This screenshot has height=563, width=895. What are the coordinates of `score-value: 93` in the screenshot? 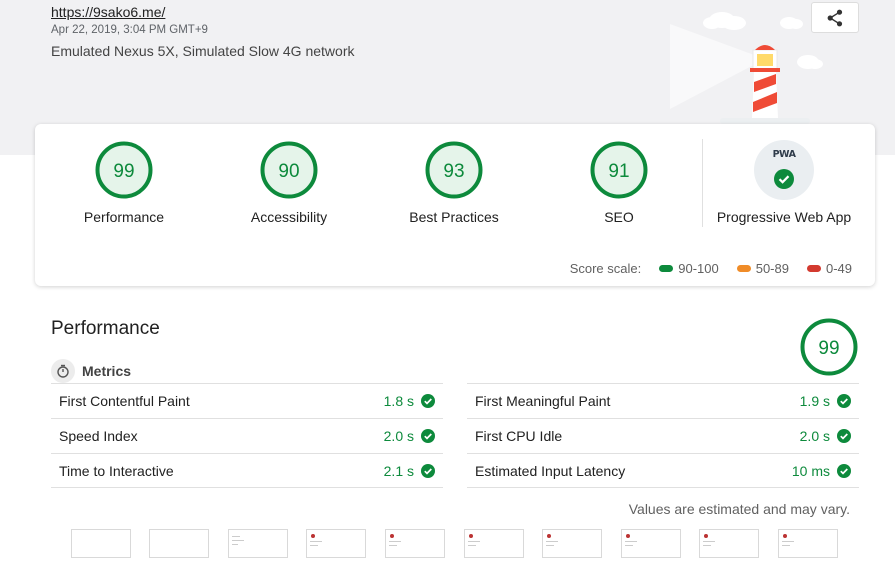 It's located at (453, 171).